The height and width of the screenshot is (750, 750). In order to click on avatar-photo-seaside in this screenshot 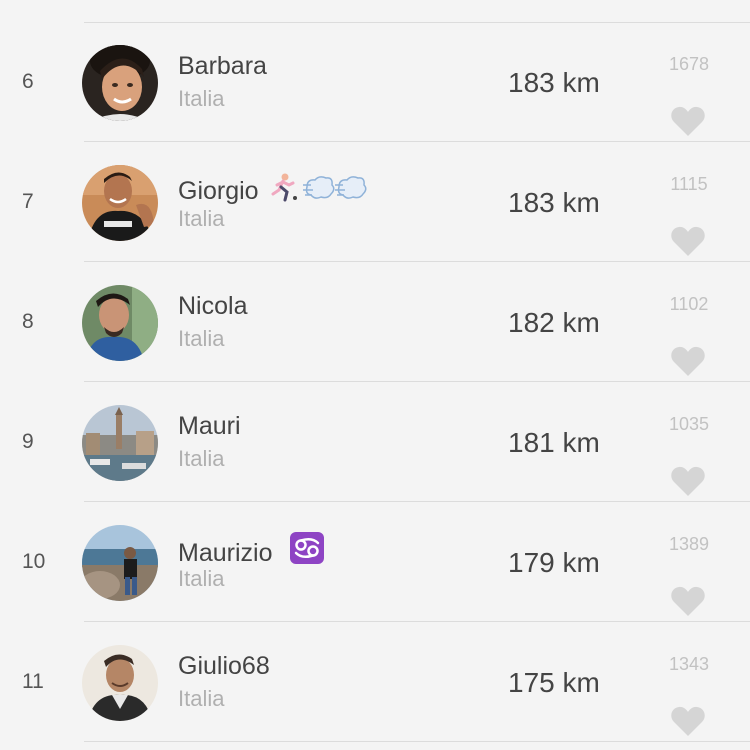, I will do `click(120, 563)`.